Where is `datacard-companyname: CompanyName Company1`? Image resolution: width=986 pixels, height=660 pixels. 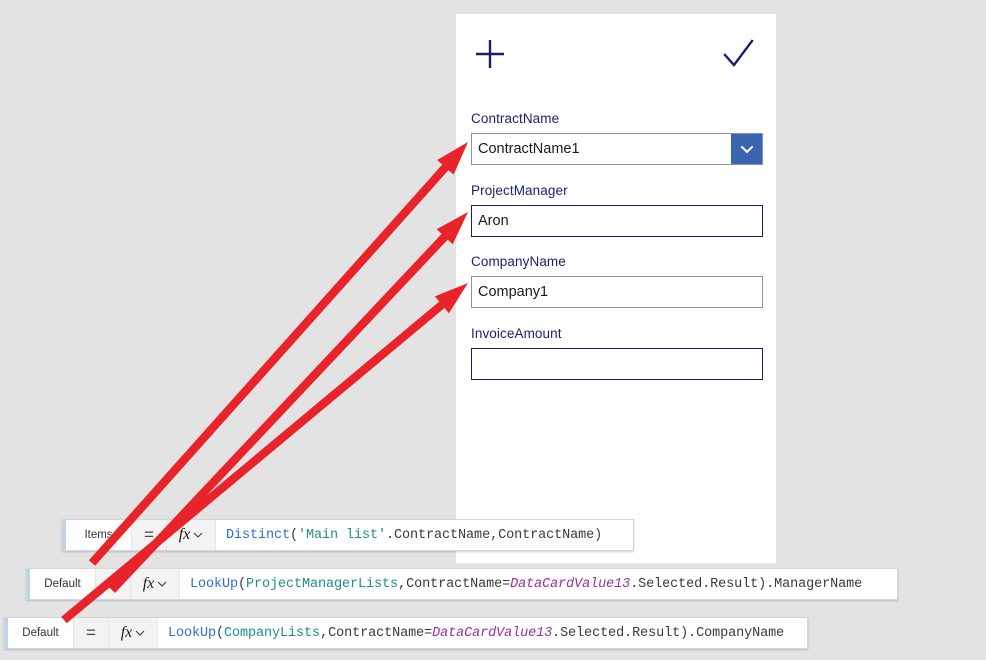 datacard-companyname: CompanyName Company1 is located at coordinates (617, 280).